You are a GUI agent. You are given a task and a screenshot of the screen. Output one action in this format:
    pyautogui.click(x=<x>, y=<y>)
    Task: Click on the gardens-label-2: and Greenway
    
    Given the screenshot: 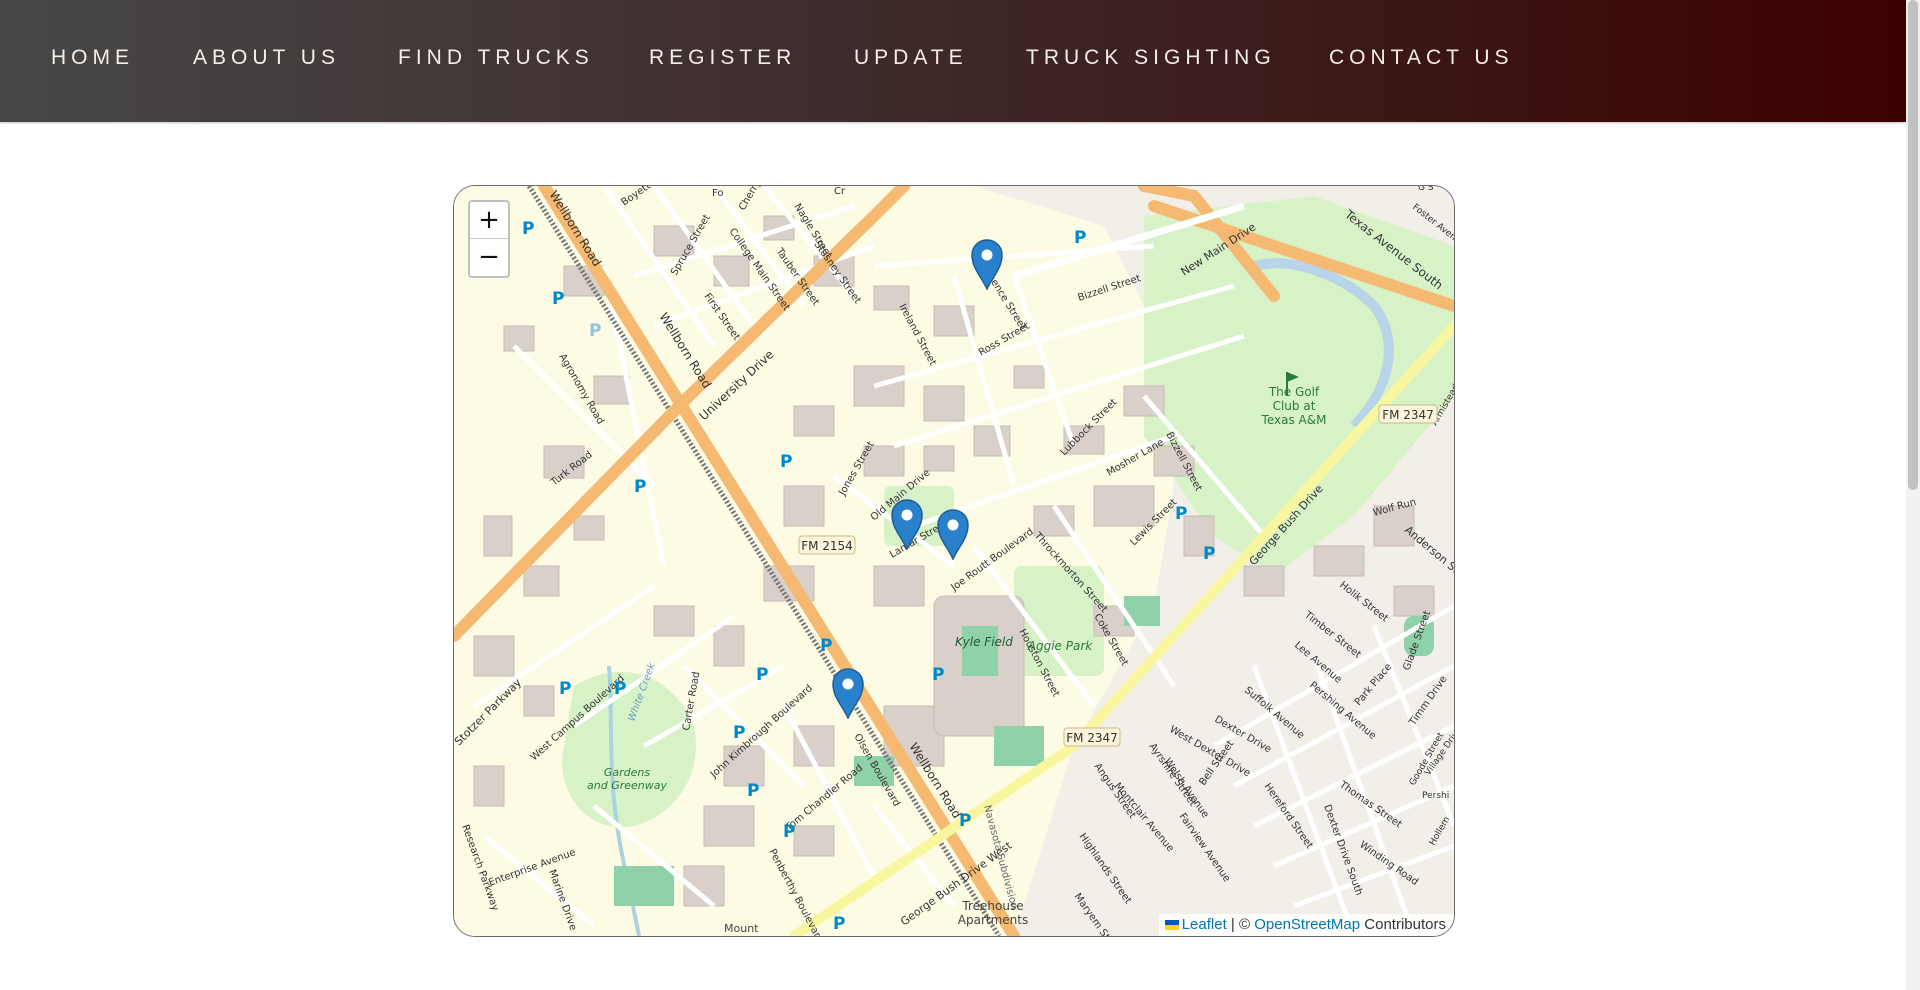 What is the action you would take?
    pyautogui.click(x=627, y=785)
    